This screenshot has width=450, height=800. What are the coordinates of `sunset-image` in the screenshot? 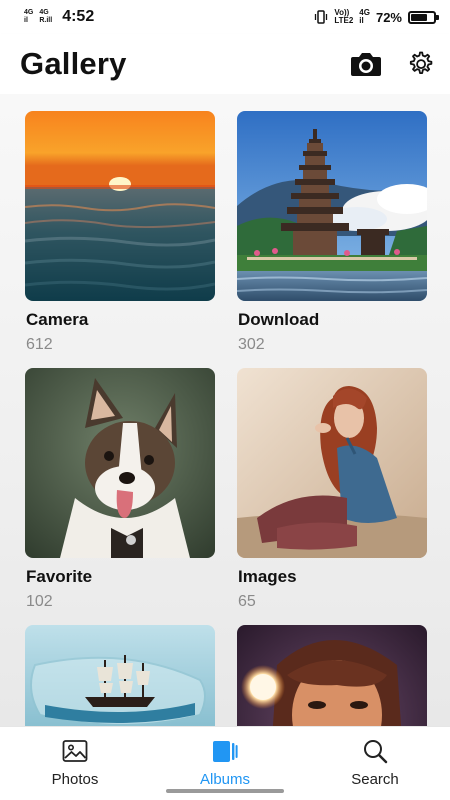 It's located at (120, 206).